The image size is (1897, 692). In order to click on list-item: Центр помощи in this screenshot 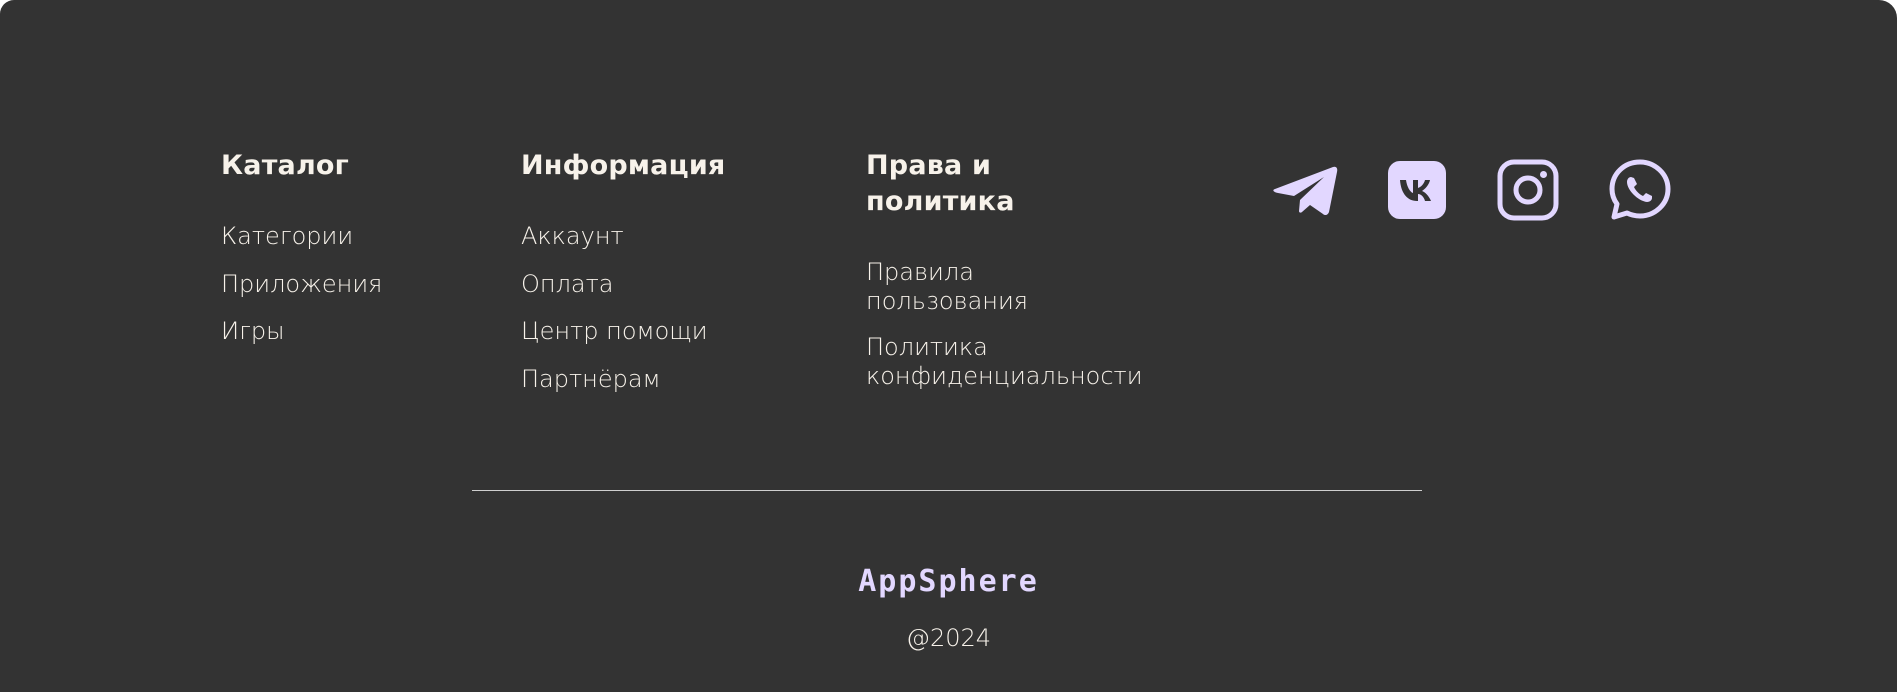, I will do `click(614, 341)`.